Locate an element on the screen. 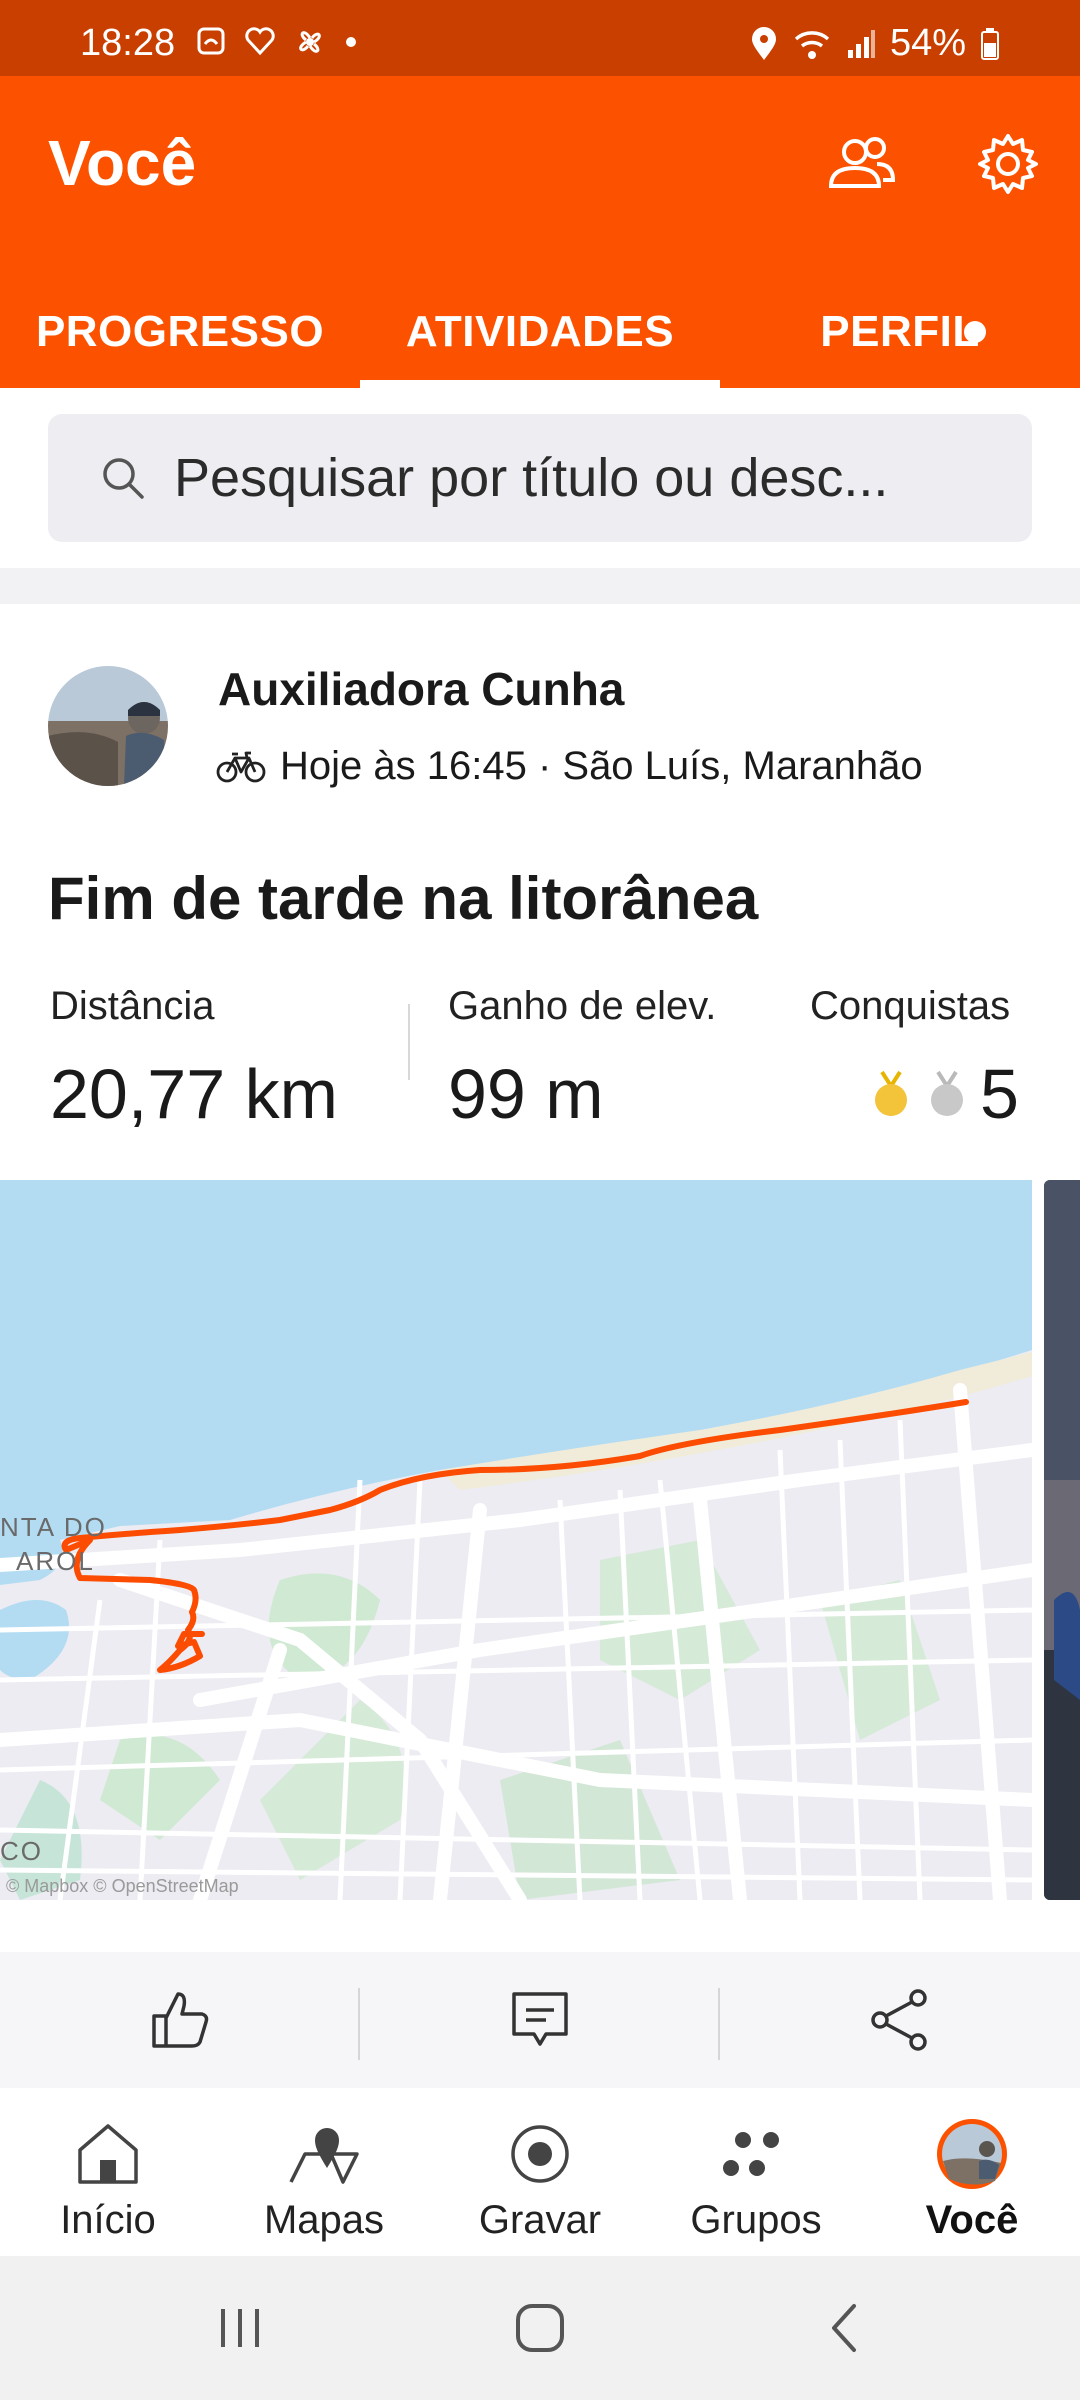 This screenshot has height=2400, width=1080. system-navigation-bar is located at coordinates (540, 2328).